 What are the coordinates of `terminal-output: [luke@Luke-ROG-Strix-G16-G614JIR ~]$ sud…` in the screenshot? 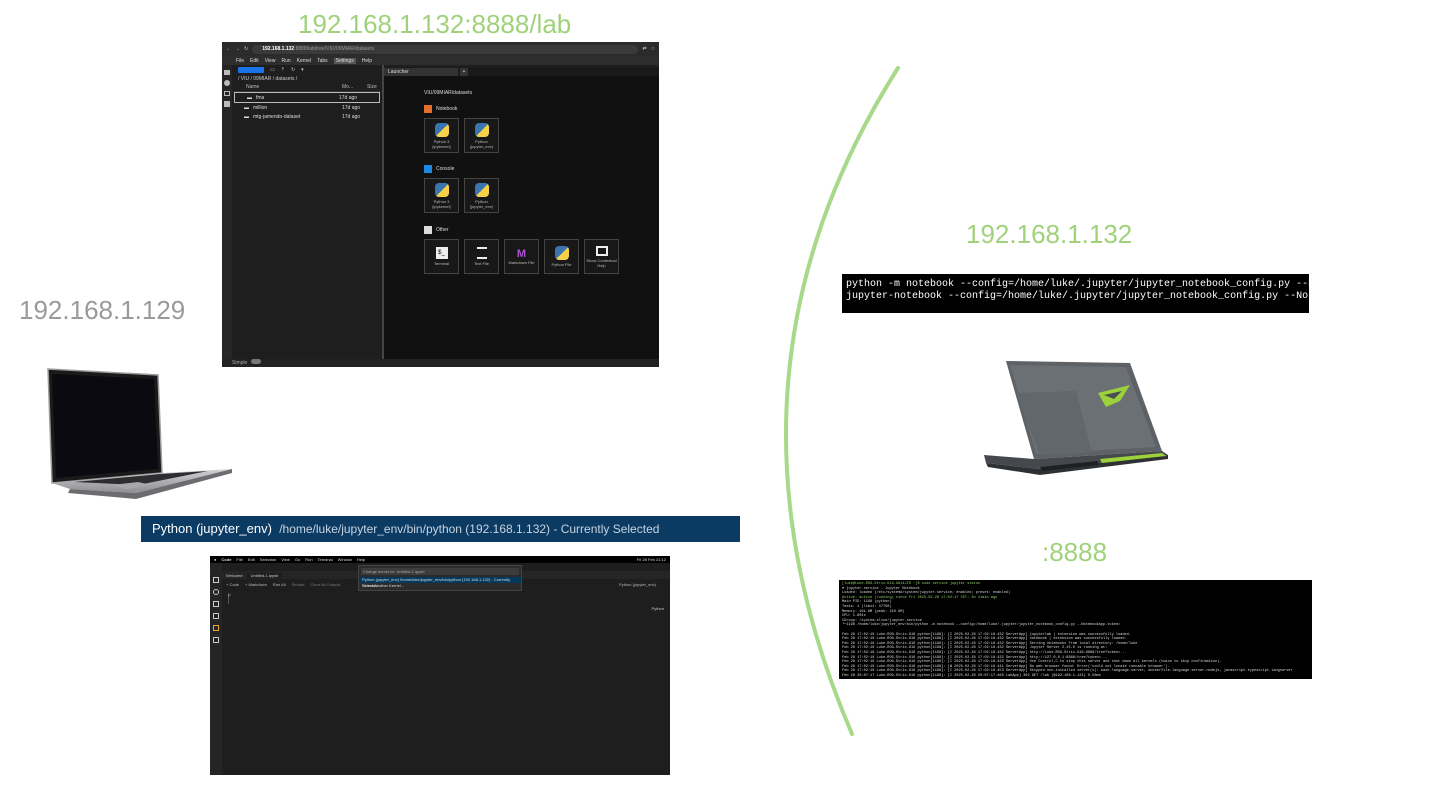 It's located at (1075, 629).